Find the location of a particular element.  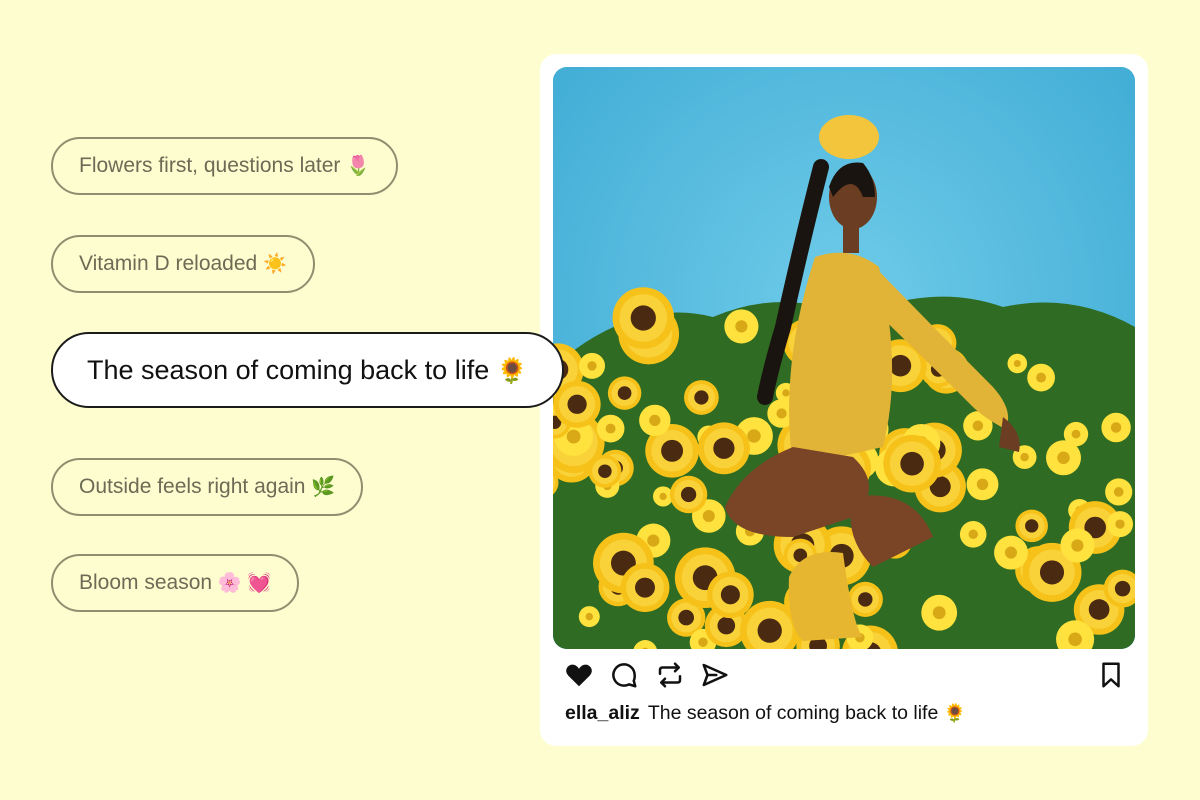

post-username: ella_aliz is located at coordinates (602, 713).